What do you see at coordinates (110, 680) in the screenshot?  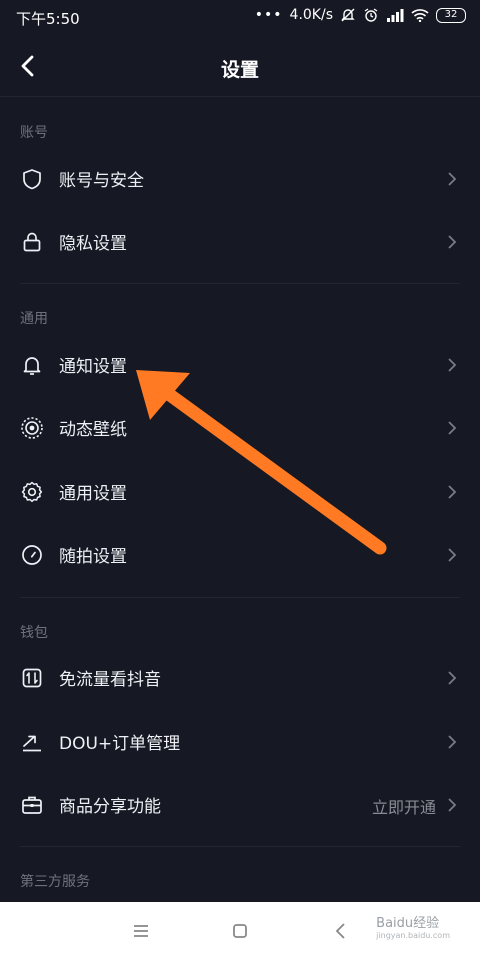 I see `settings-item-label: 免流量看抖音` at bounding box center [110, 680].